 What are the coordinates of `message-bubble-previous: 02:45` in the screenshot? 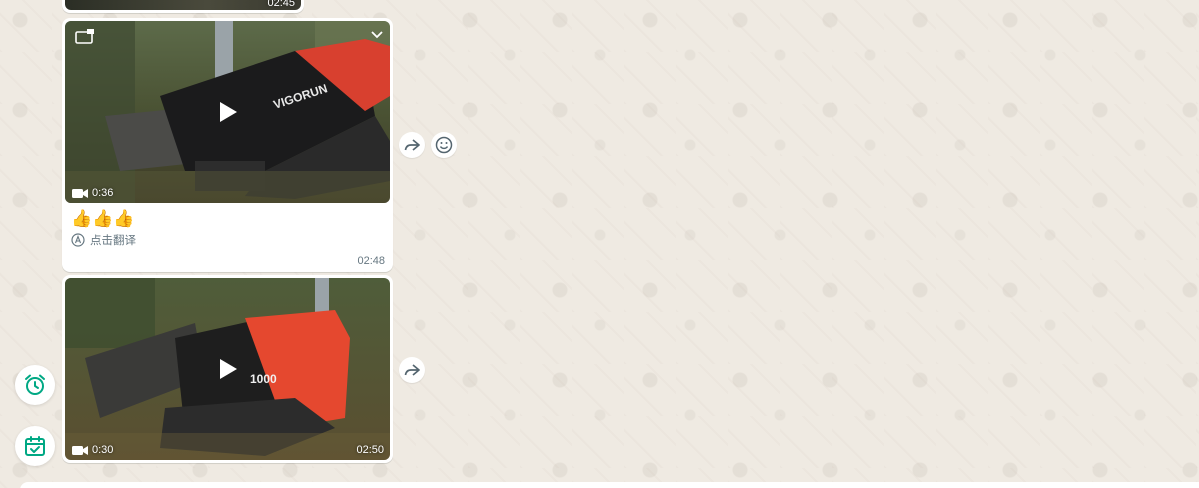 It's located at (183, 6).